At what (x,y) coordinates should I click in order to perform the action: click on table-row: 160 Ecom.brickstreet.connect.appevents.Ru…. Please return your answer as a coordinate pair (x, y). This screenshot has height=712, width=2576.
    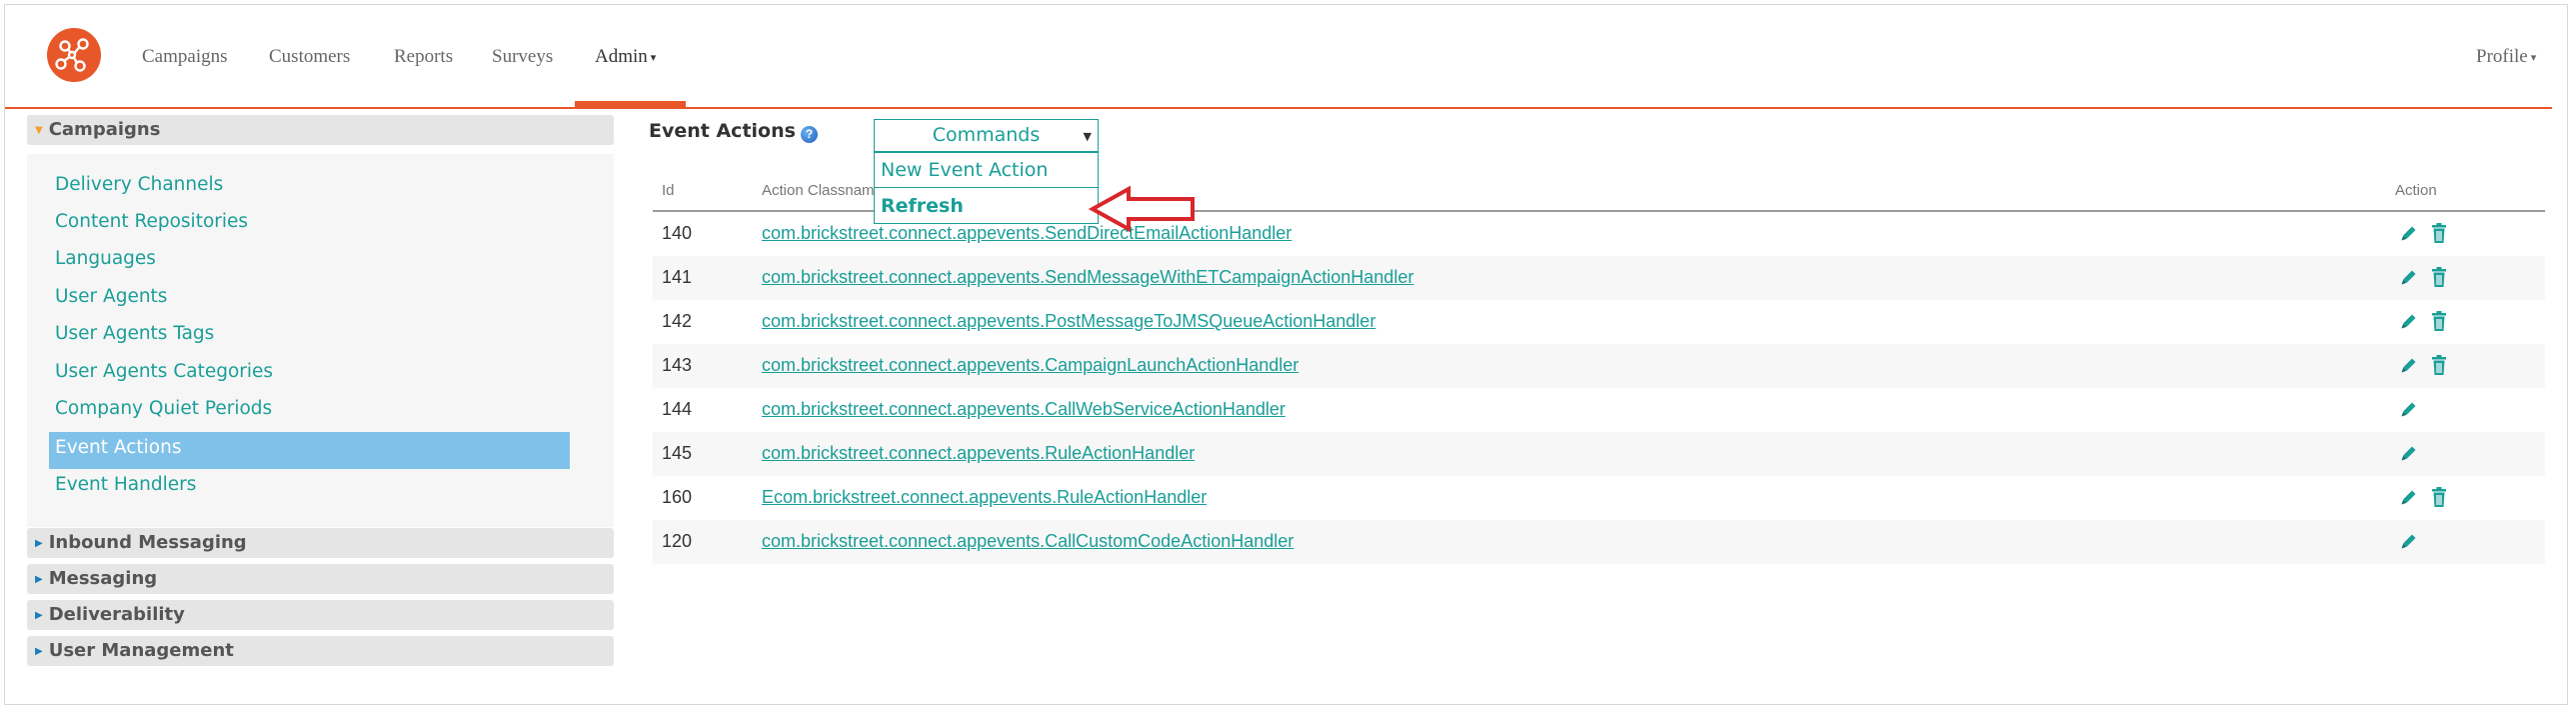
    Looking at the image, I should click on (1599, 498).